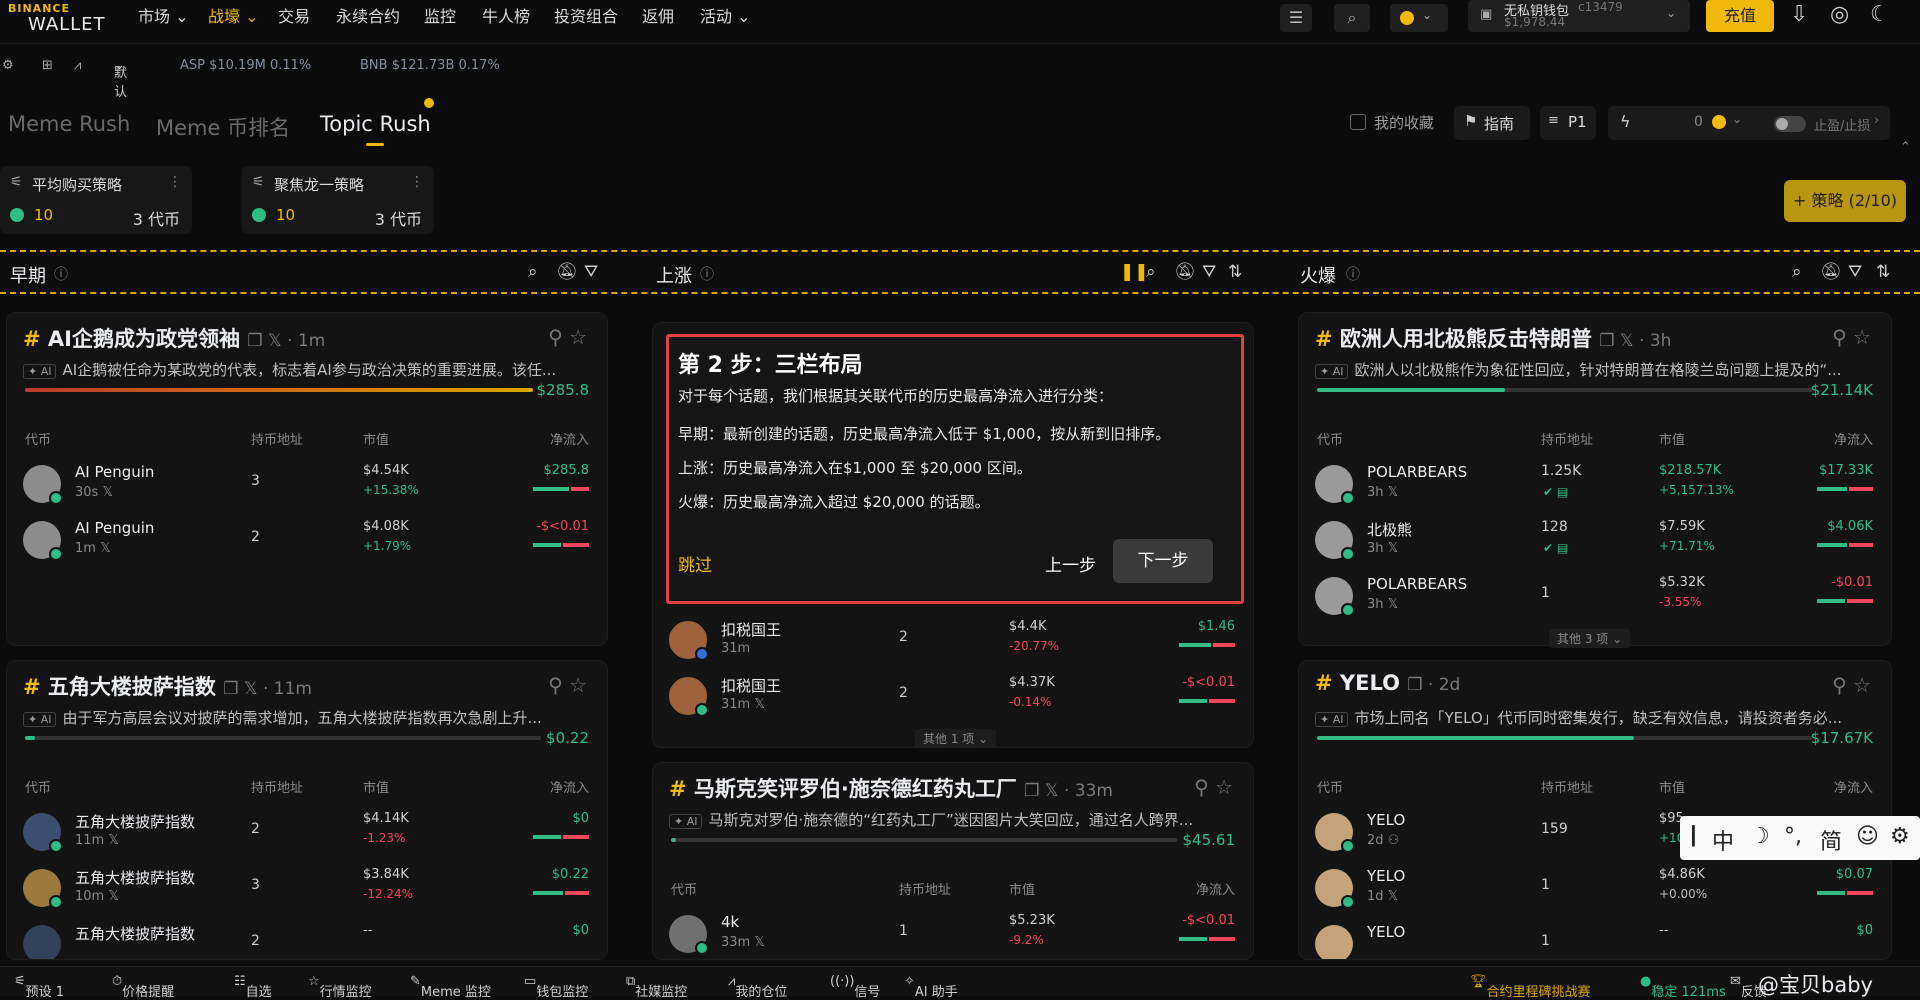 This screenshot has height=1000, width=1920. Describe the element at coordinates (307, 939) in the screenshot. I see `token-row: 五角大楼披萨指数 2 -- $0` at that location.